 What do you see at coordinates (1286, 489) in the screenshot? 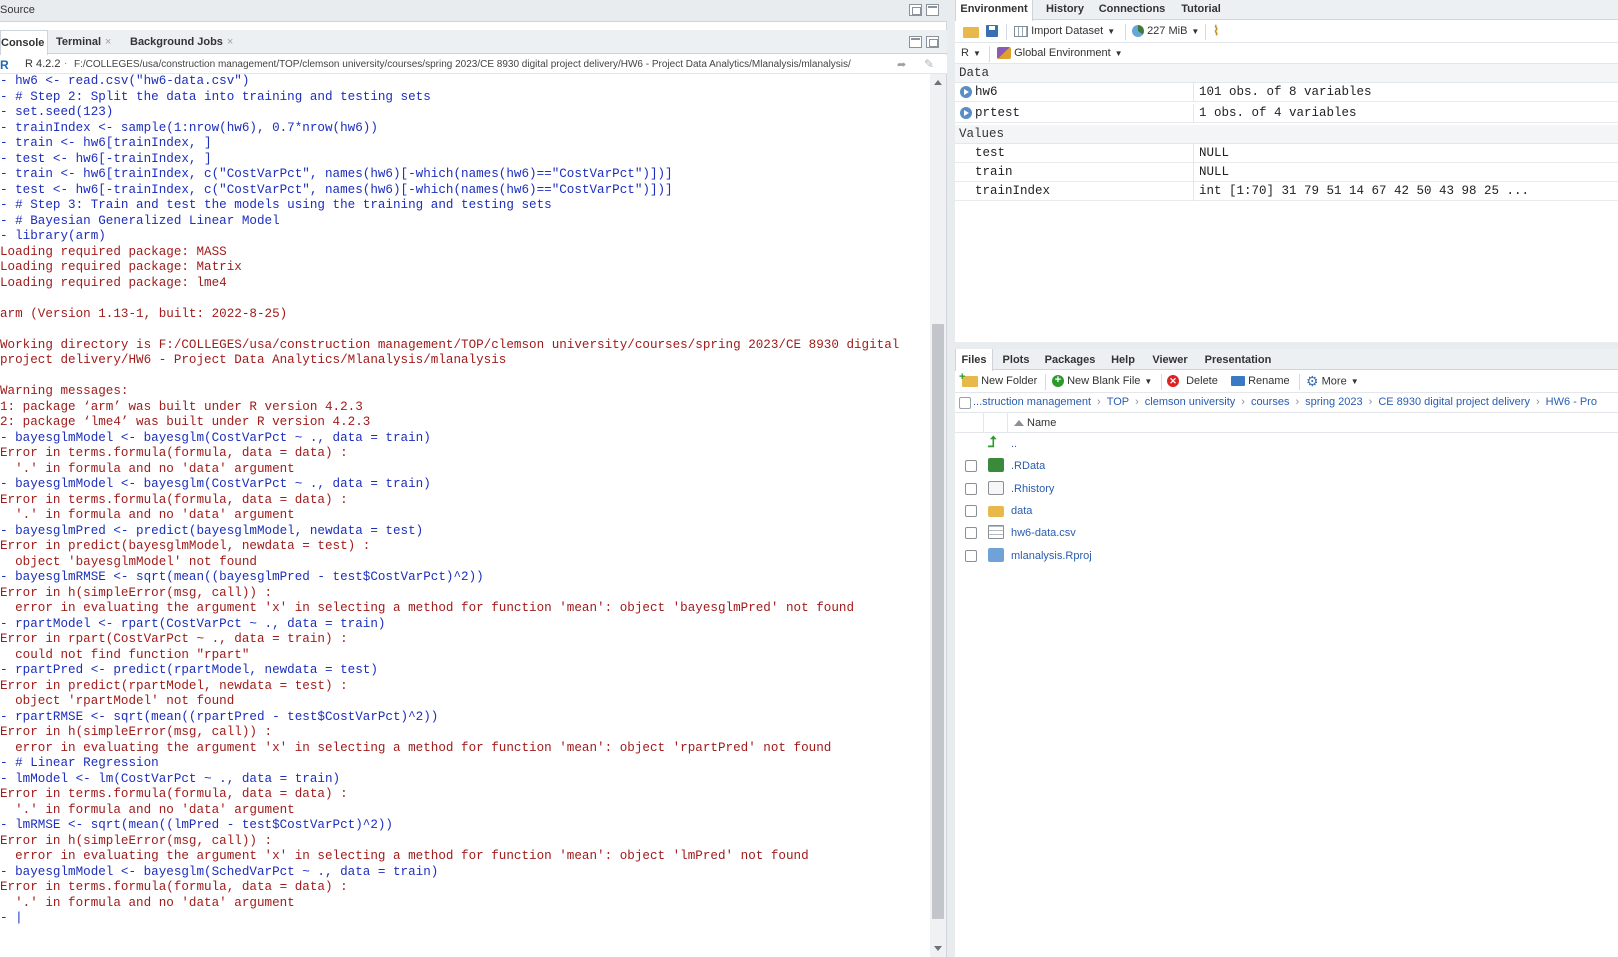
I see `list-item: .Rhistory` at bounding box center [1286, 489].